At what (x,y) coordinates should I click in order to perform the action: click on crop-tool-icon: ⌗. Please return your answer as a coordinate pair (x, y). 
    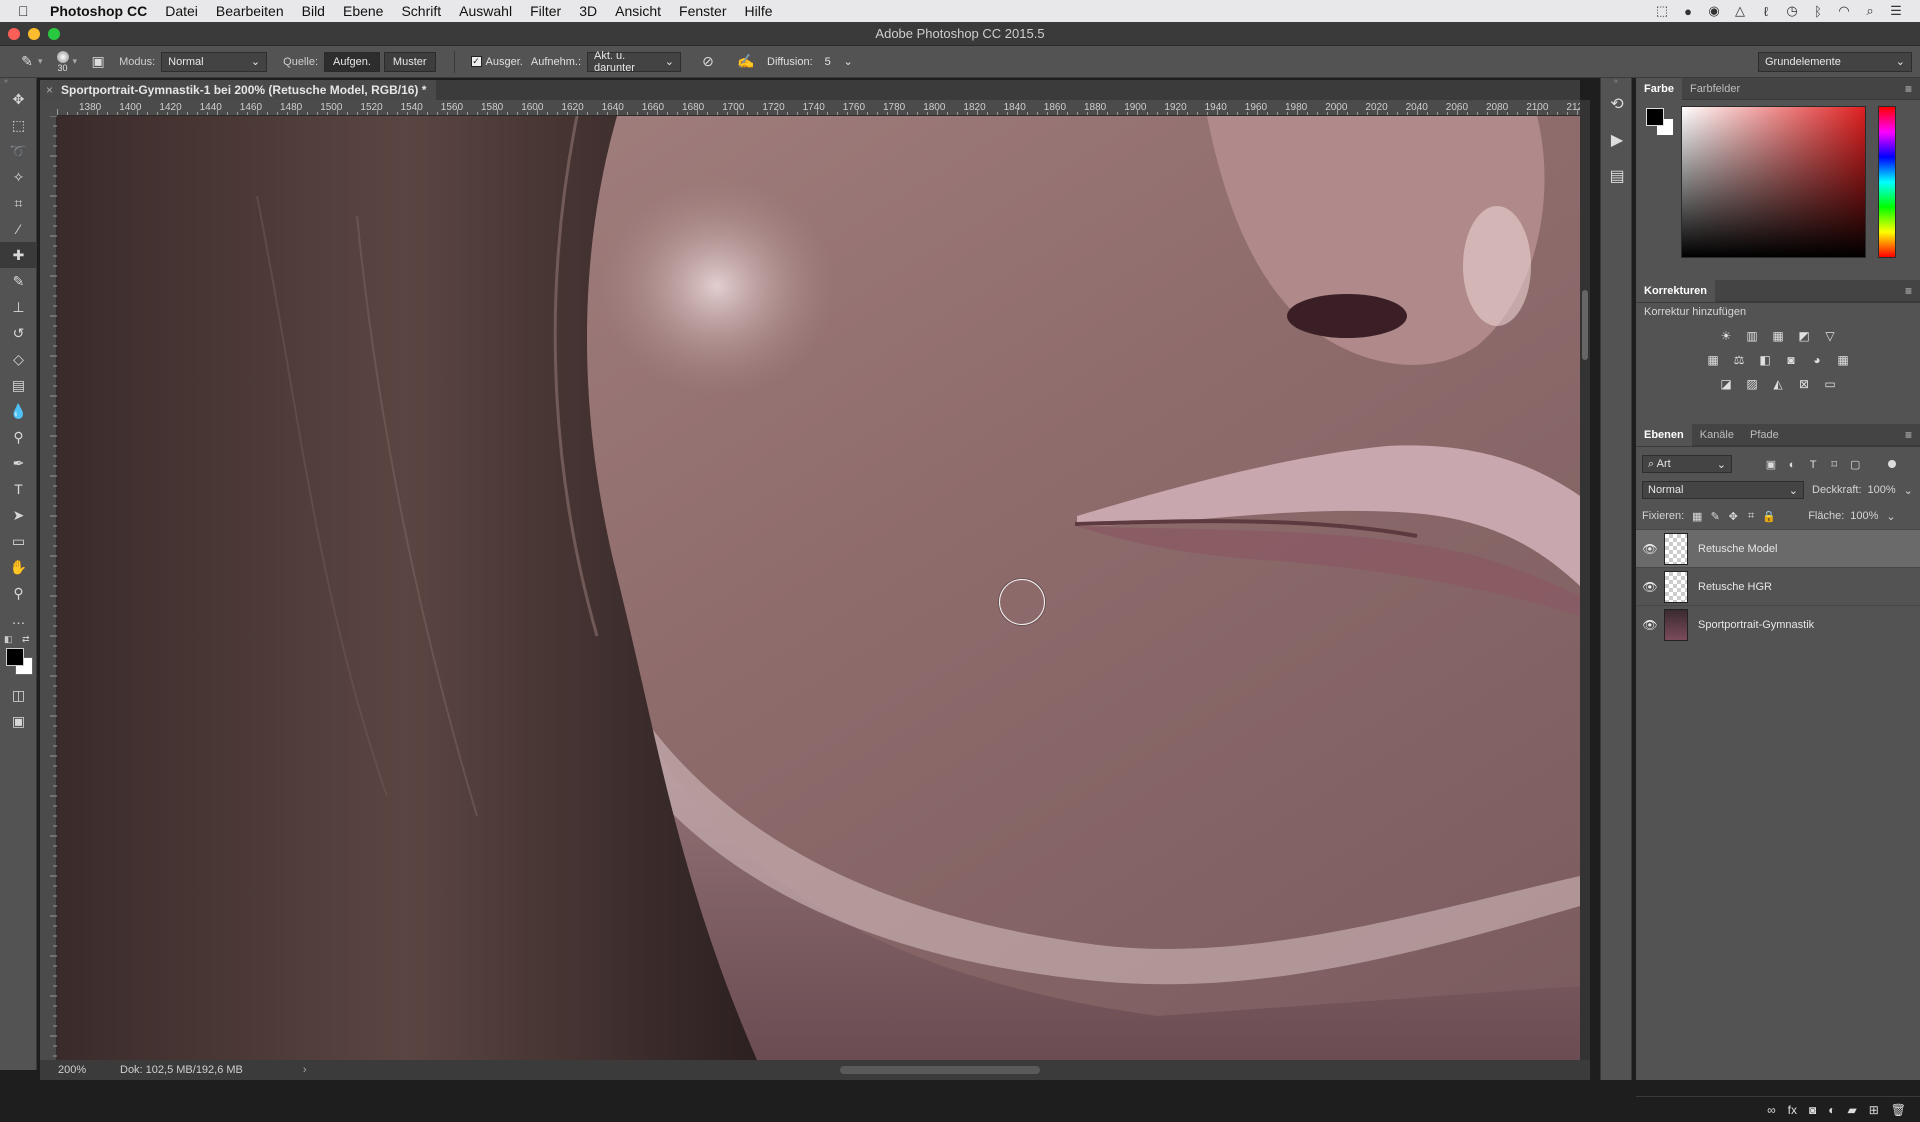
    Looking at the image, I should click on (18, 203).